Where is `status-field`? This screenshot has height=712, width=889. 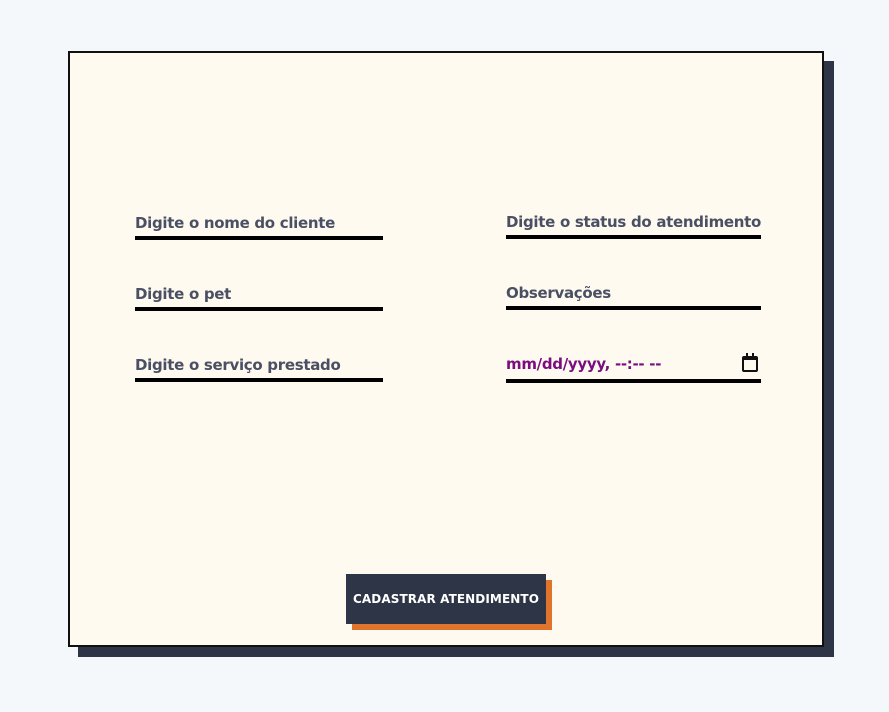 status-field is located at coordinates (633, 224).